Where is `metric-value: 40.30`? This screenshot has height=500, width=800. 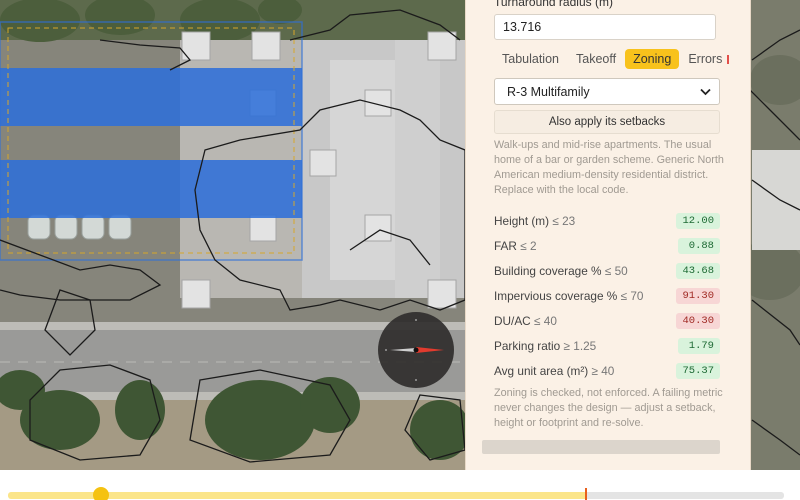 metric-value: 40.30 is located at coordinates (698, 320).